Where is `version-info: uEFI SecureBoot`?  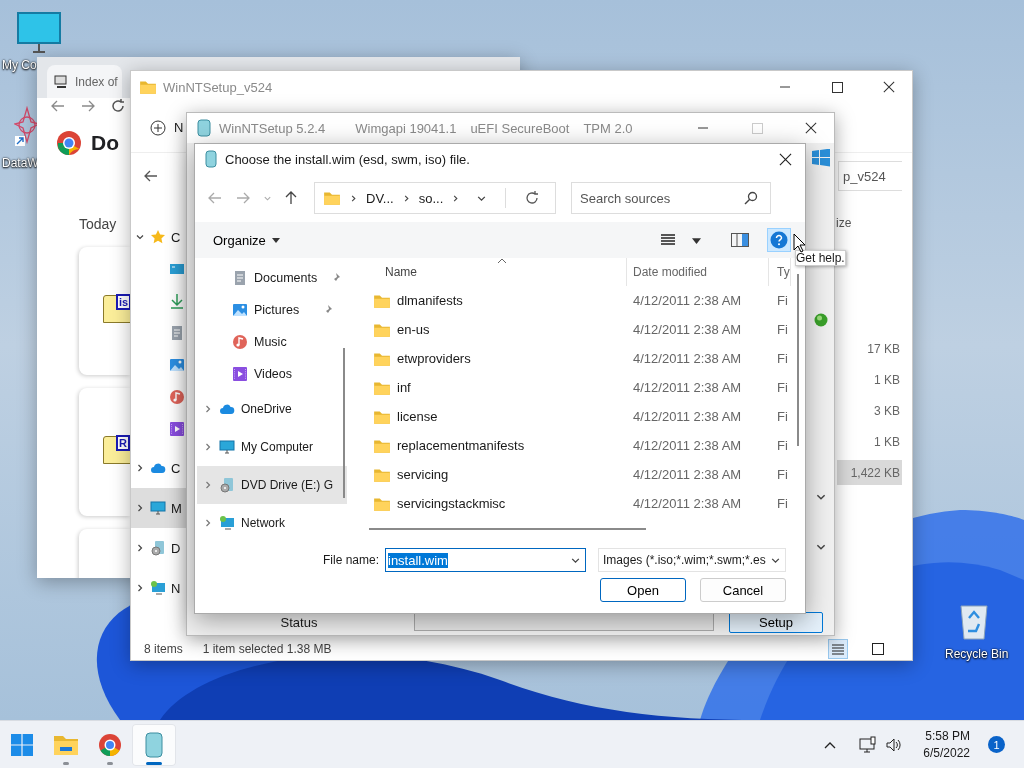 version-info: uEFI SecureBoot is located at coordinates (520, 128).